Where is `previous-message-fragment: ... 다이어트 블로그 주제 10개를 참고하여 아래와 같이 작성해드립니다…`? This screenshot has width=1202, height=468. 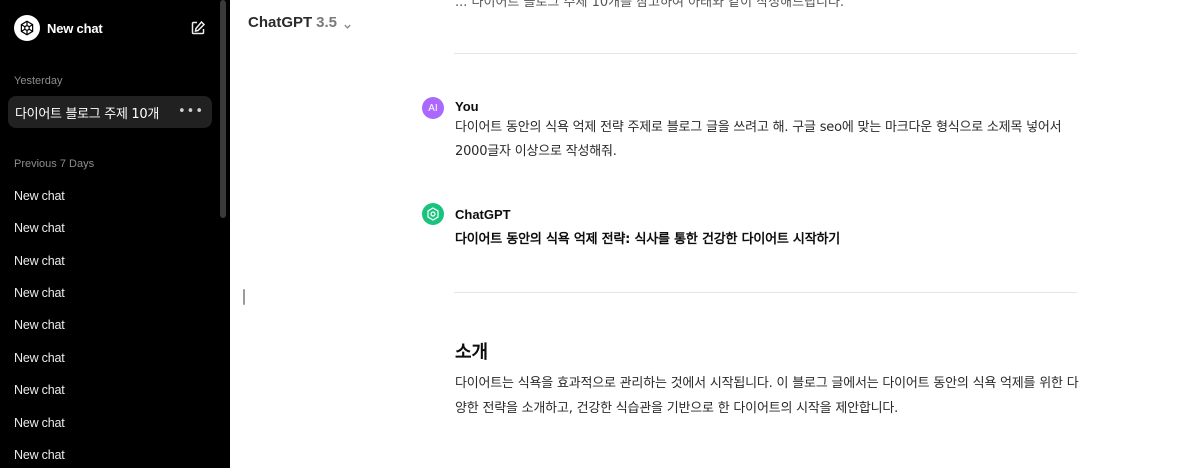 previous-message-fragment: ... 다이어트 블로그 주제 10개를 참고하여 아래와 같이 작성해드립니다… is located at coordinates (650, 5).